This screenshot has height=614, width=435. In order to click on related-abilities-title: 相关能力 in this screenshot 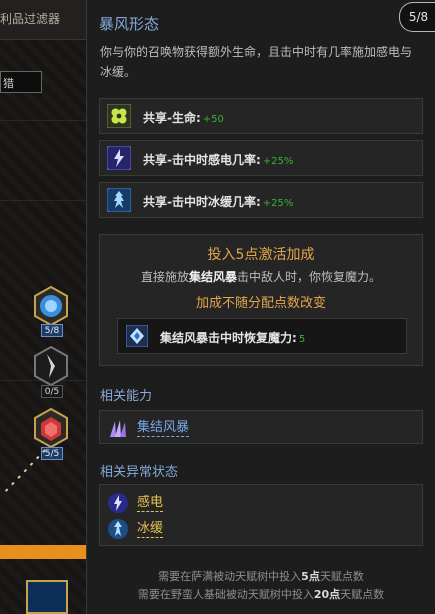, I will do `click(126, 396)`.